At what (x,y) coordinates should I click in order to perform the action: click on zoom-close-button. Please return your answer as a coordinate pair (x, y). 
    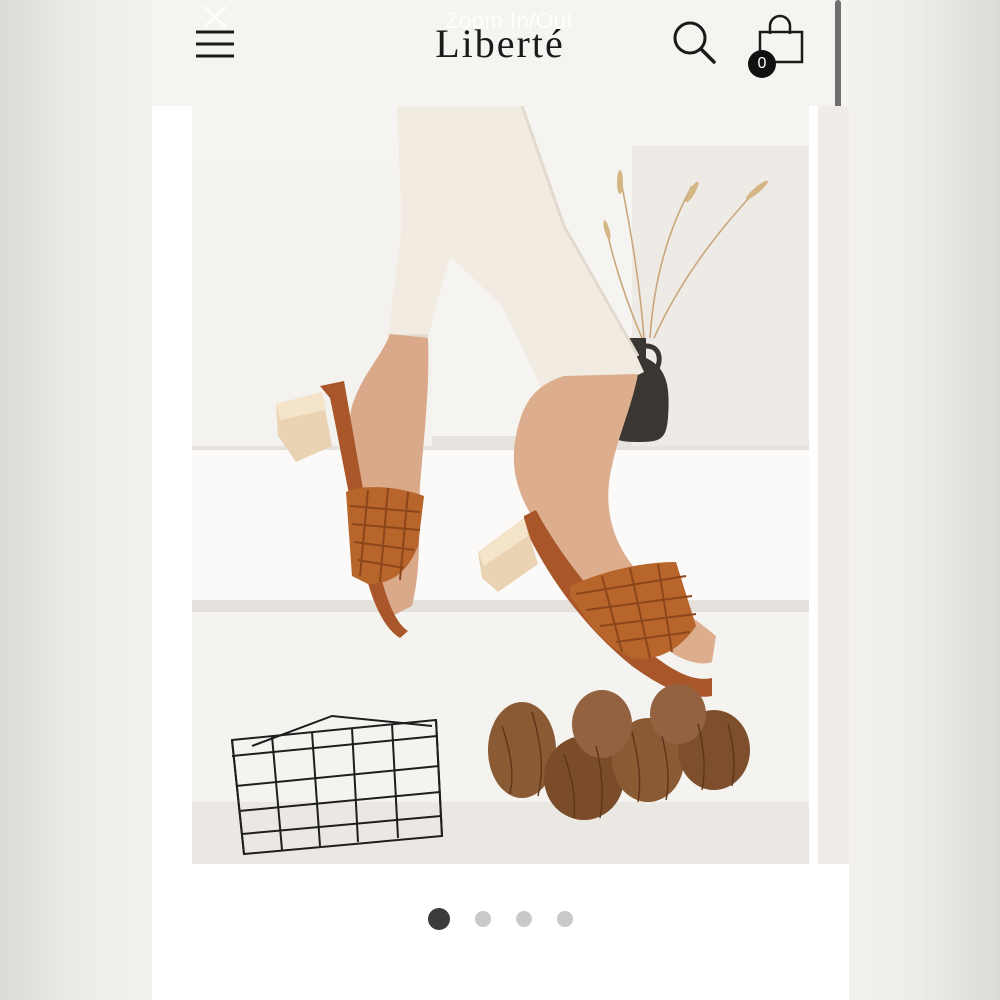
    Looking at the image, I should click on (215, 17).